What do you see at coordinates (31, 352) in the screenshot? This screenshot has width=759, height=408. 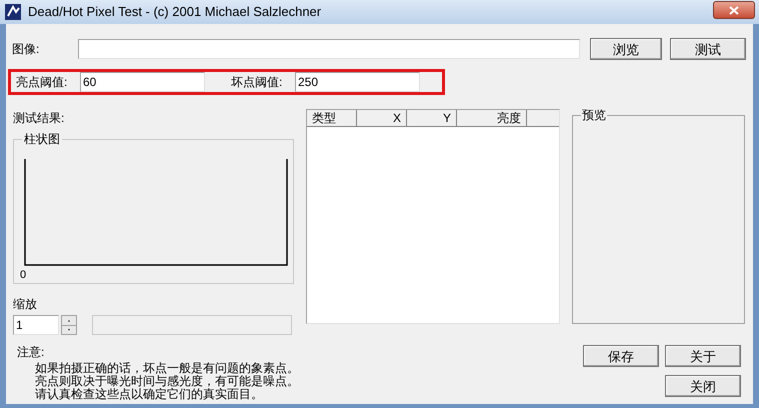 I see `note-label: 注意:` at bounding box center [31, 352].